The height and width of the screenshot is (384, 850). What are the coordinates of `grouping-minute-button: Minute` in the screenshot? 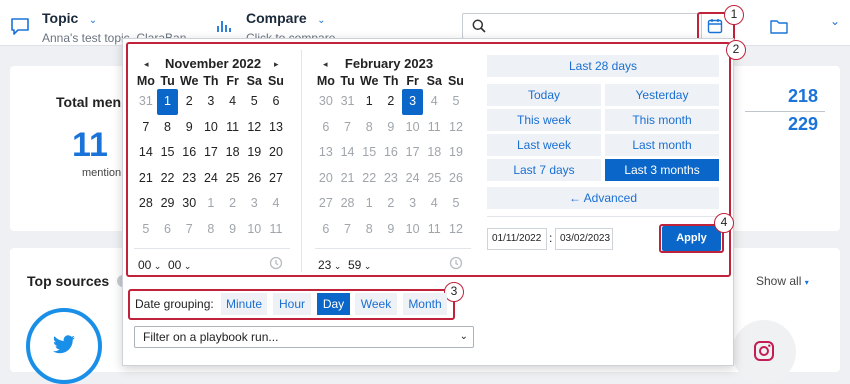 It's located at (244, 304).